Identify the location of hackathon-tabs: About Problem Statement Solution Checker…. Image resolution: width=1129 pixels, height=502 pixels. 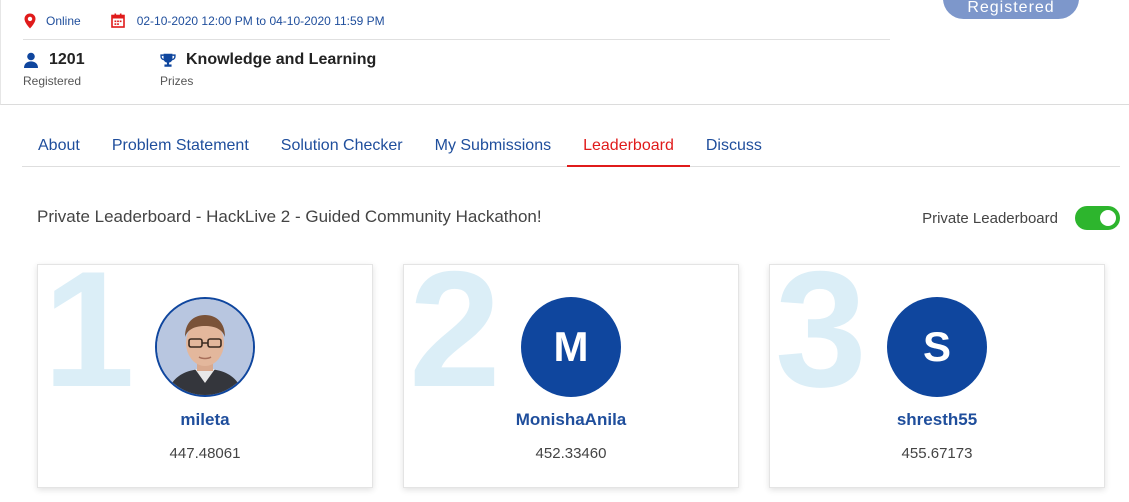
(571, 145).